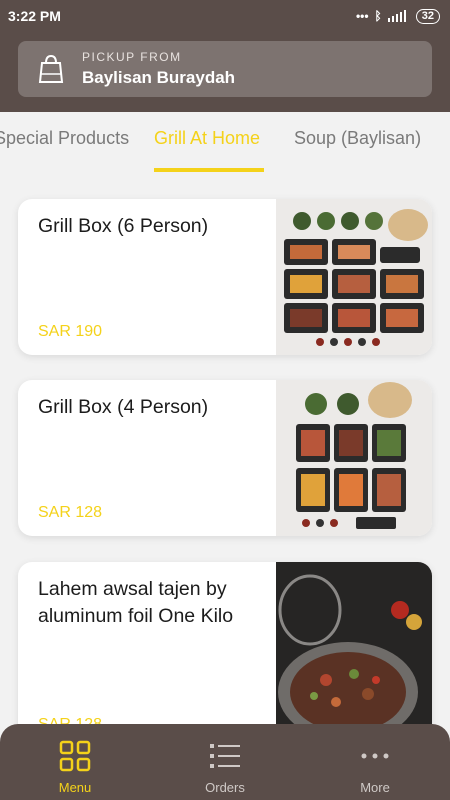 The height and width of the screenshot is (800, 450). I want to click on product-title: Grill Box (4 Person), so click(123, 407).